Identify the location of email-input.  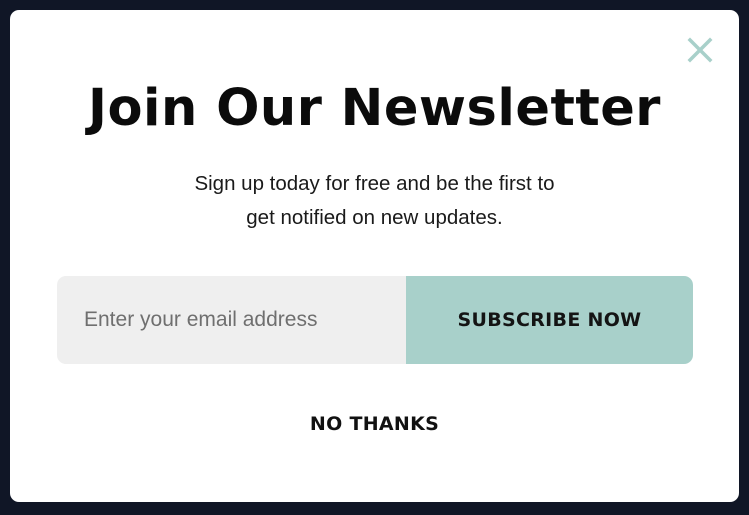
(231, 320).